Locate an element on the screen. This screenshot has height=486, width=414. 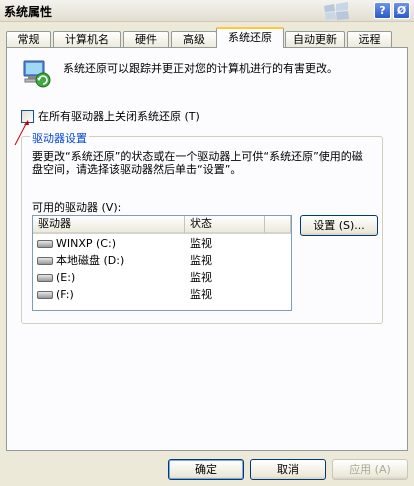
drive-settings-legend: 驱动器设置 is located at coordinates (59, 138).